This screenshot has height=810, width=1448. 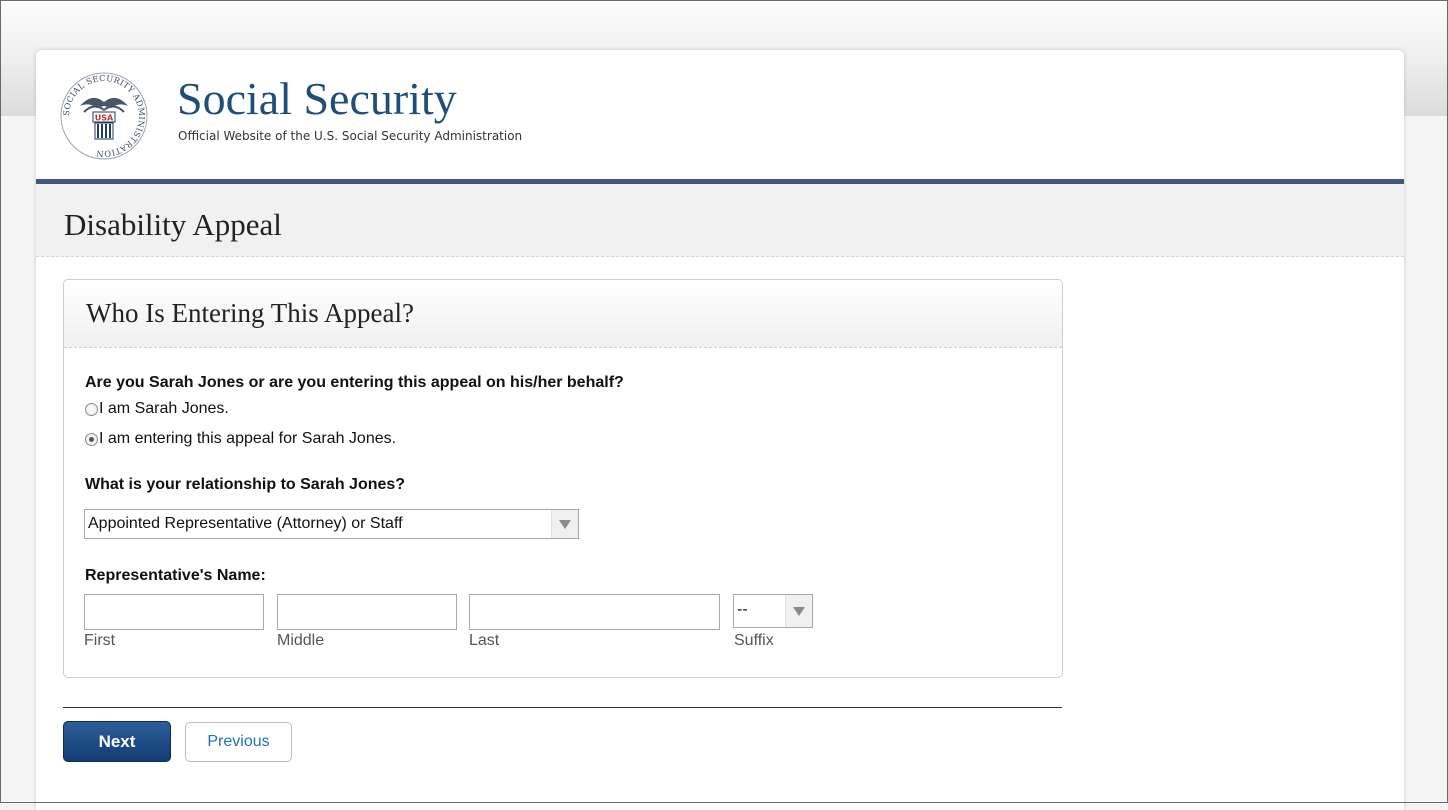 What do you see at coordinates (164, 409) in the screenshot?
I see `radio-self-label: I am Sarah Jones.` at bounding box center [164, 409].